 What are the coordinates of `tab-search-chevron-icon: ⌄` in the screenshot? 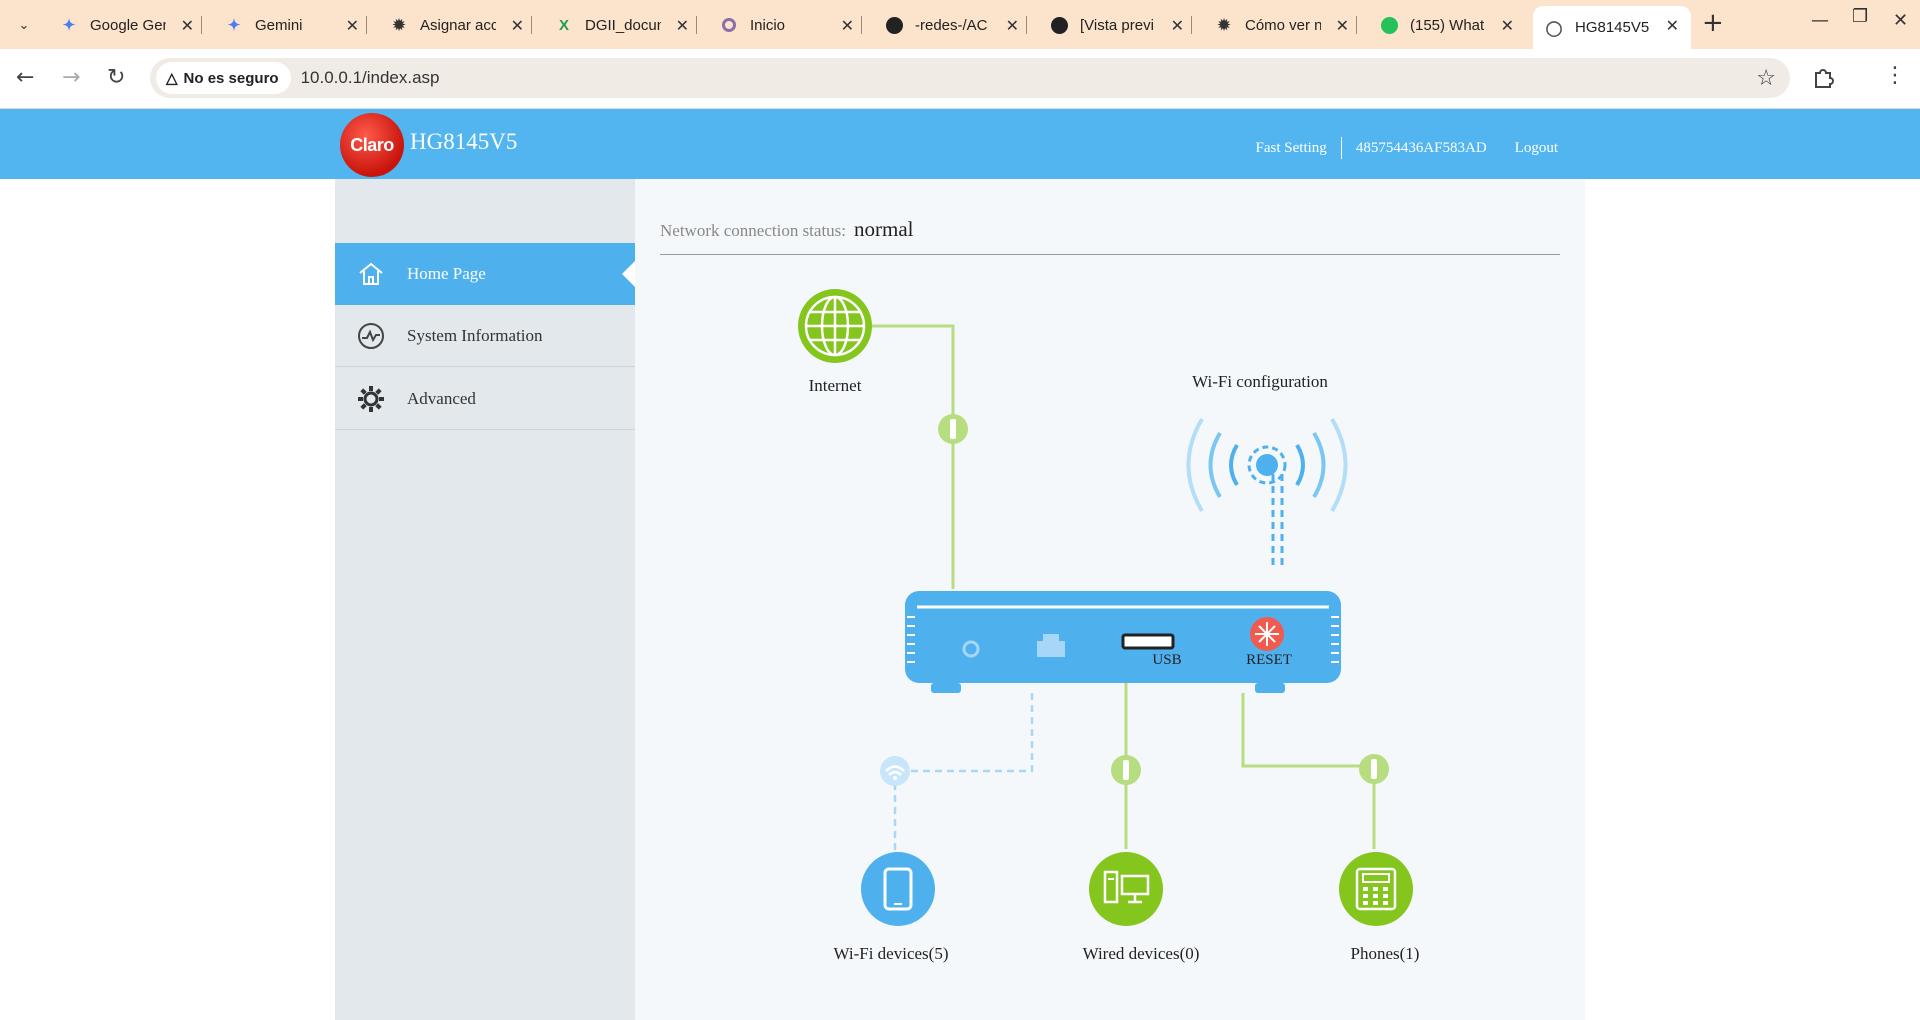 It's located at (24, 25).